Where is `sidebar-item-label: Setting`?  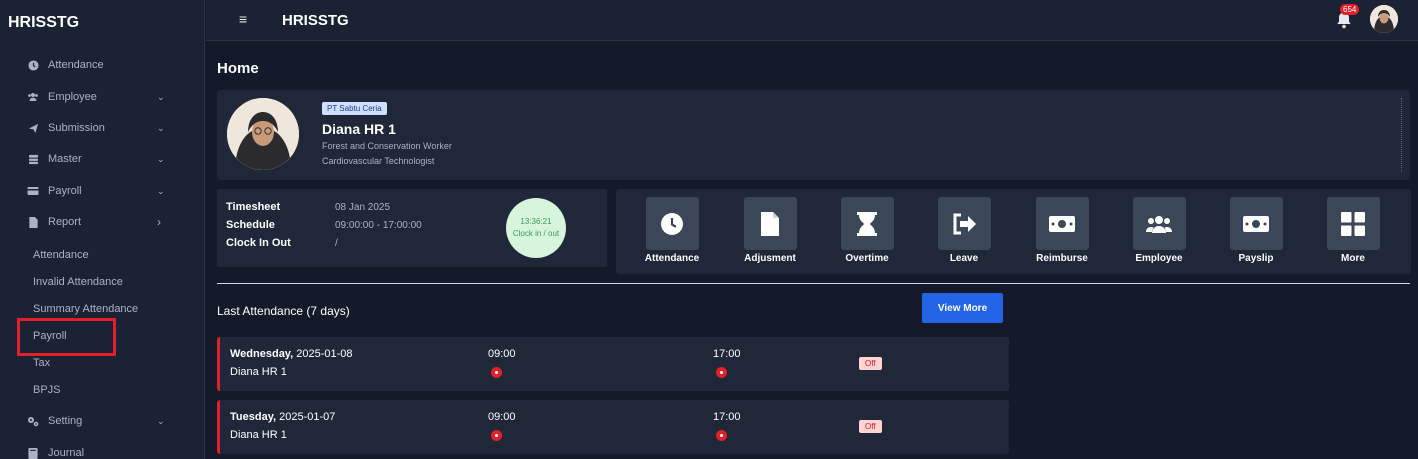 sidebar-item-label: Setting is located at coordinates (65, 421).